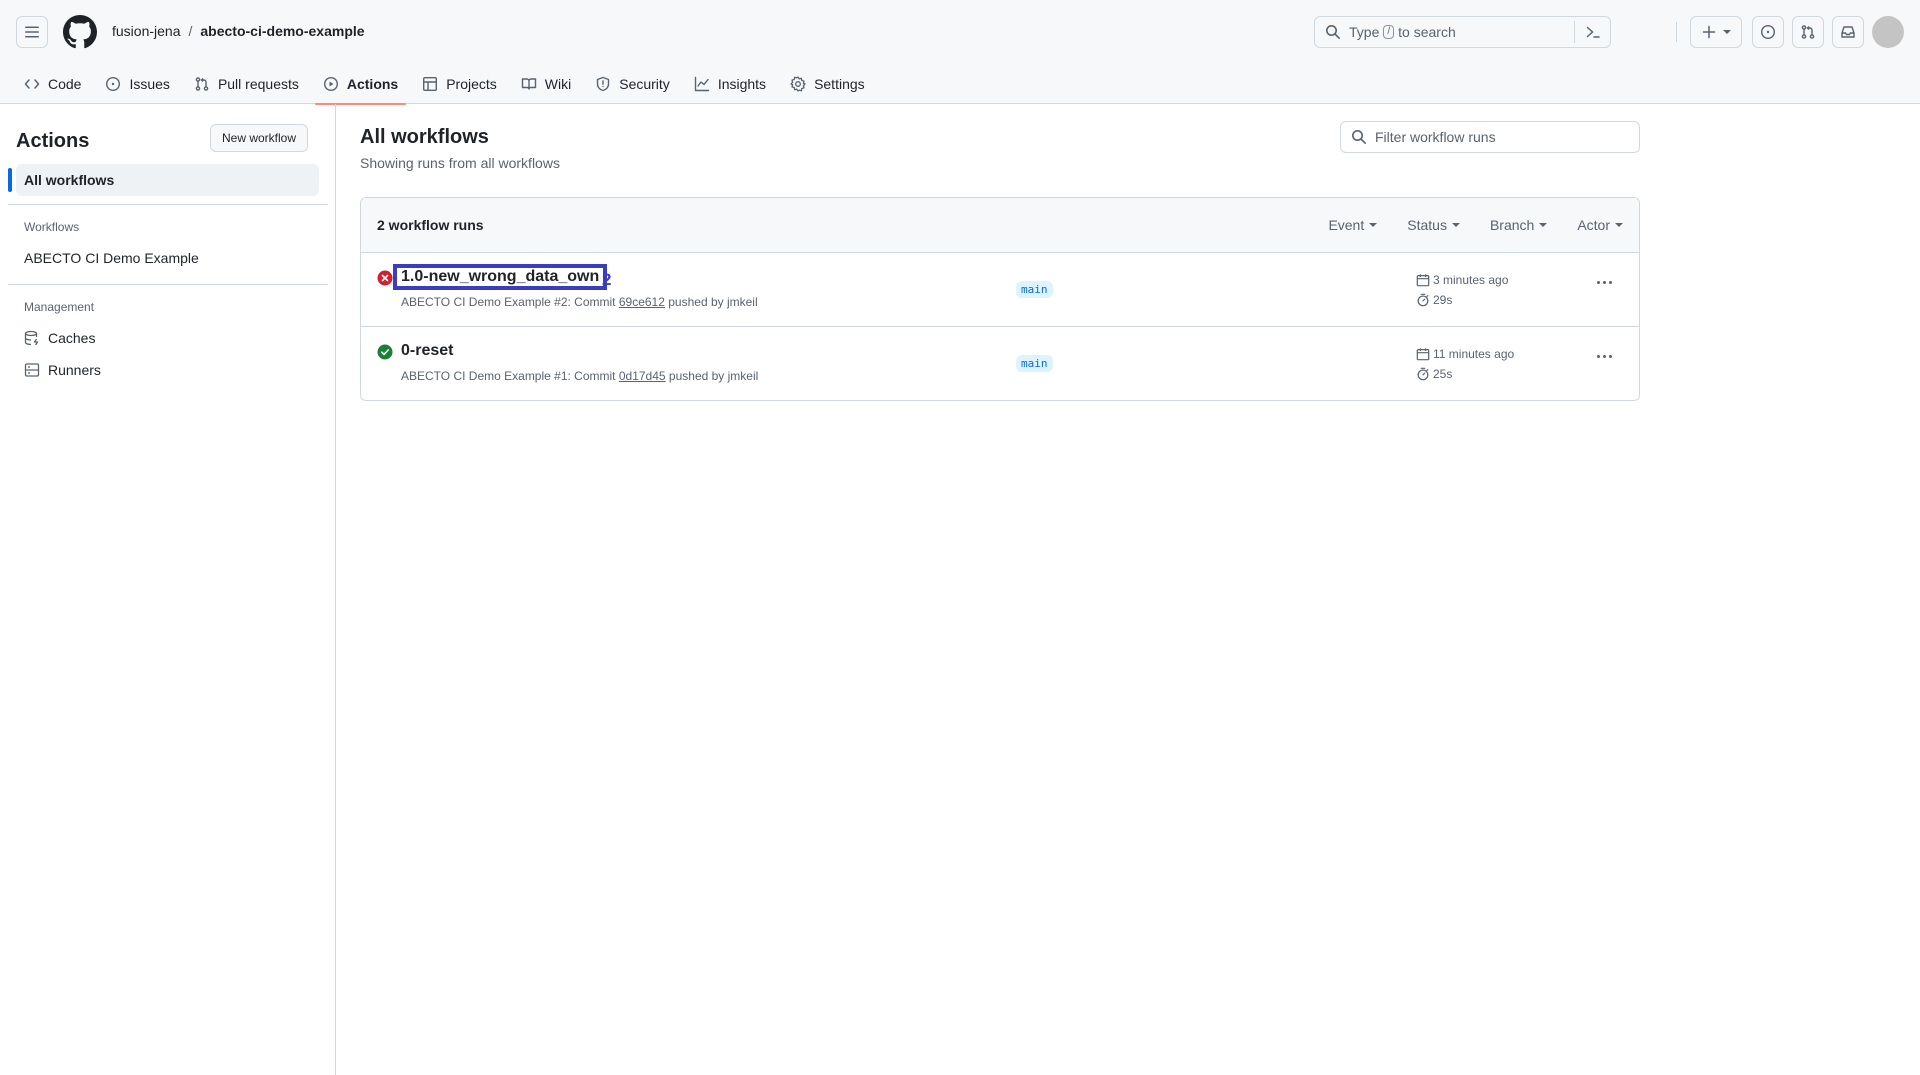 The height and width of the screenshot is (1075, 1920). I want to click on search-shortcut-key: /, so click(1389, 32).